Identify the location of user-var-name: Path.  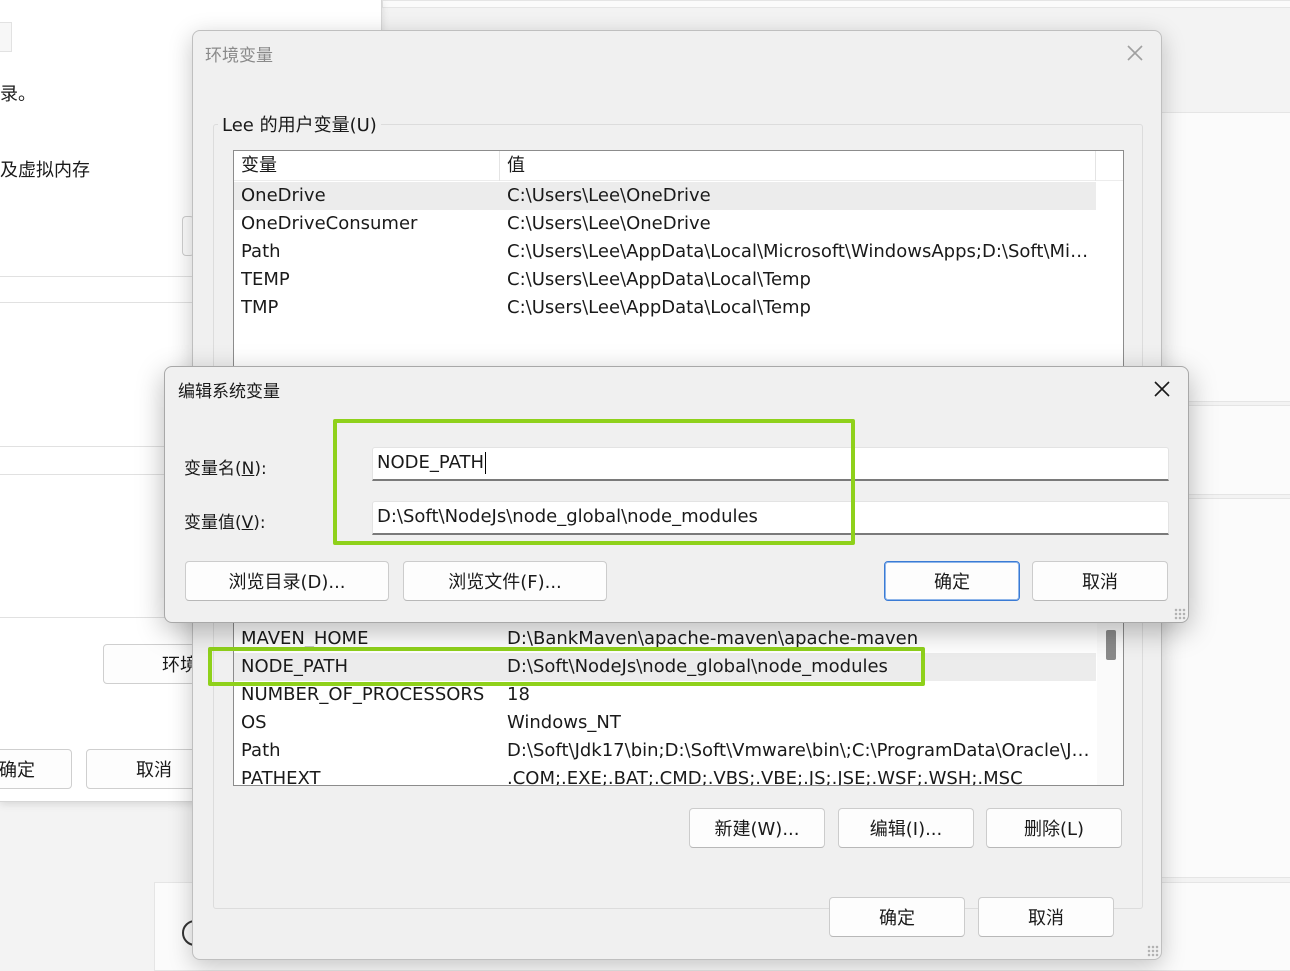
(261, 251).